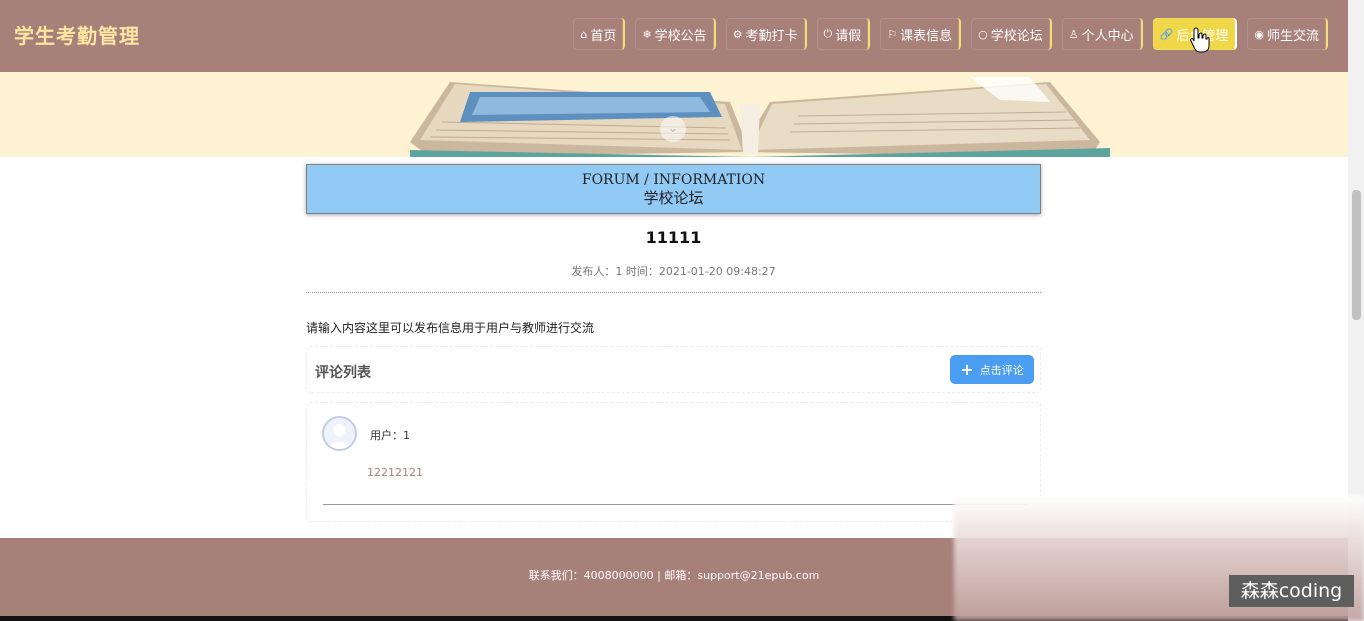  What do you see at coordinates (1200, 40) in the screenshot?
I see `hand-cursor-icon` at bounding box center [1200, 40].